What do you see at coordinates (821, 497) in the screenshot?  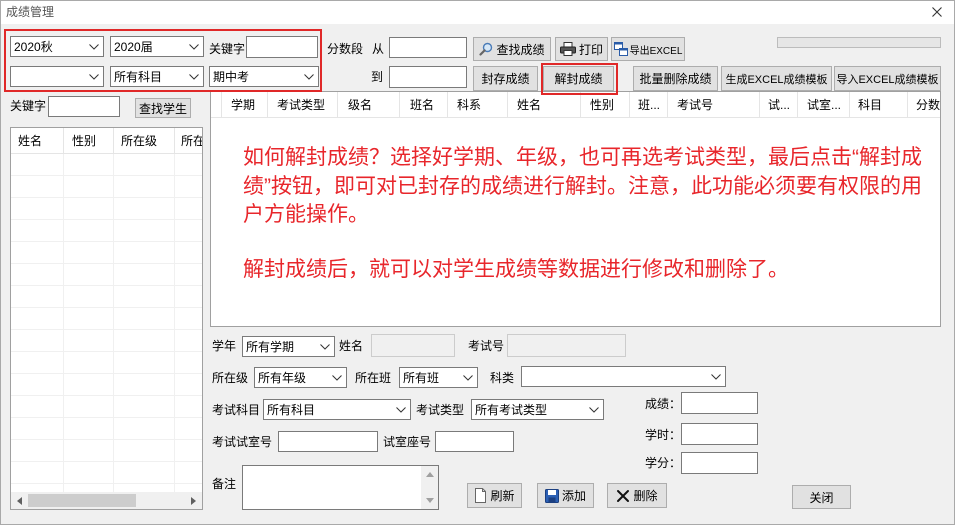 I see `close-button: 关闭` at bounding box center [821, 497].